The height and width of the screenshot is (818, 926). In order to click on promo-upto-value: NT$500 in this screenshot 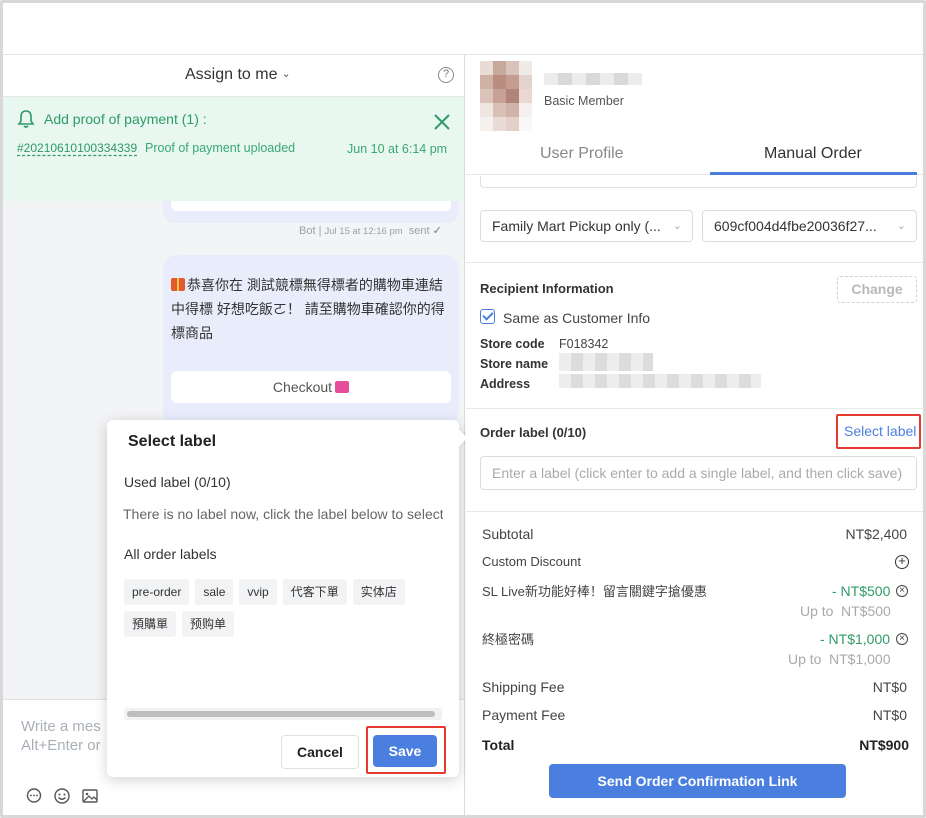, I will do `click(866, 611)`.